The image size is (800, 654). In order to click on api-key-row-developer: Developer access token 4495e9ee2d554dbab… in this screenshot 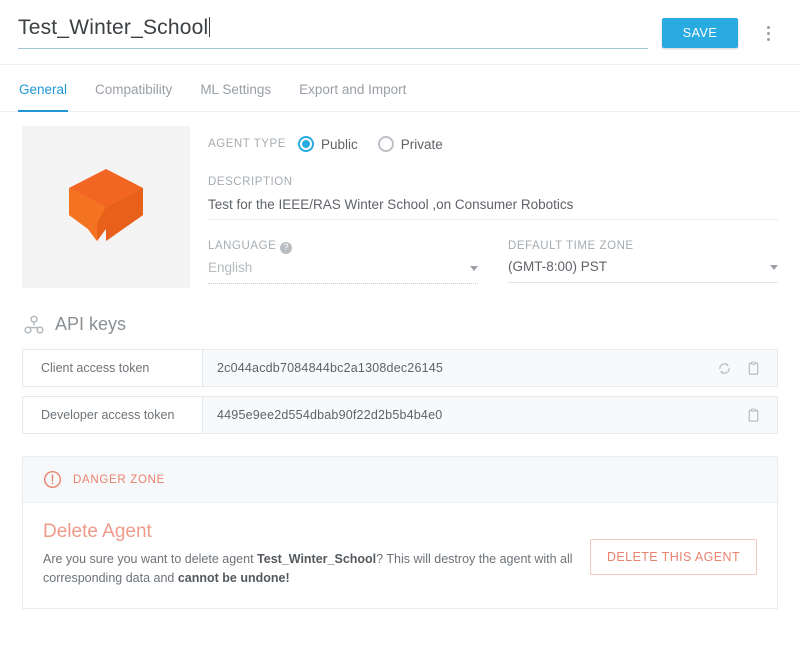, I will do `click(400, 415)`.